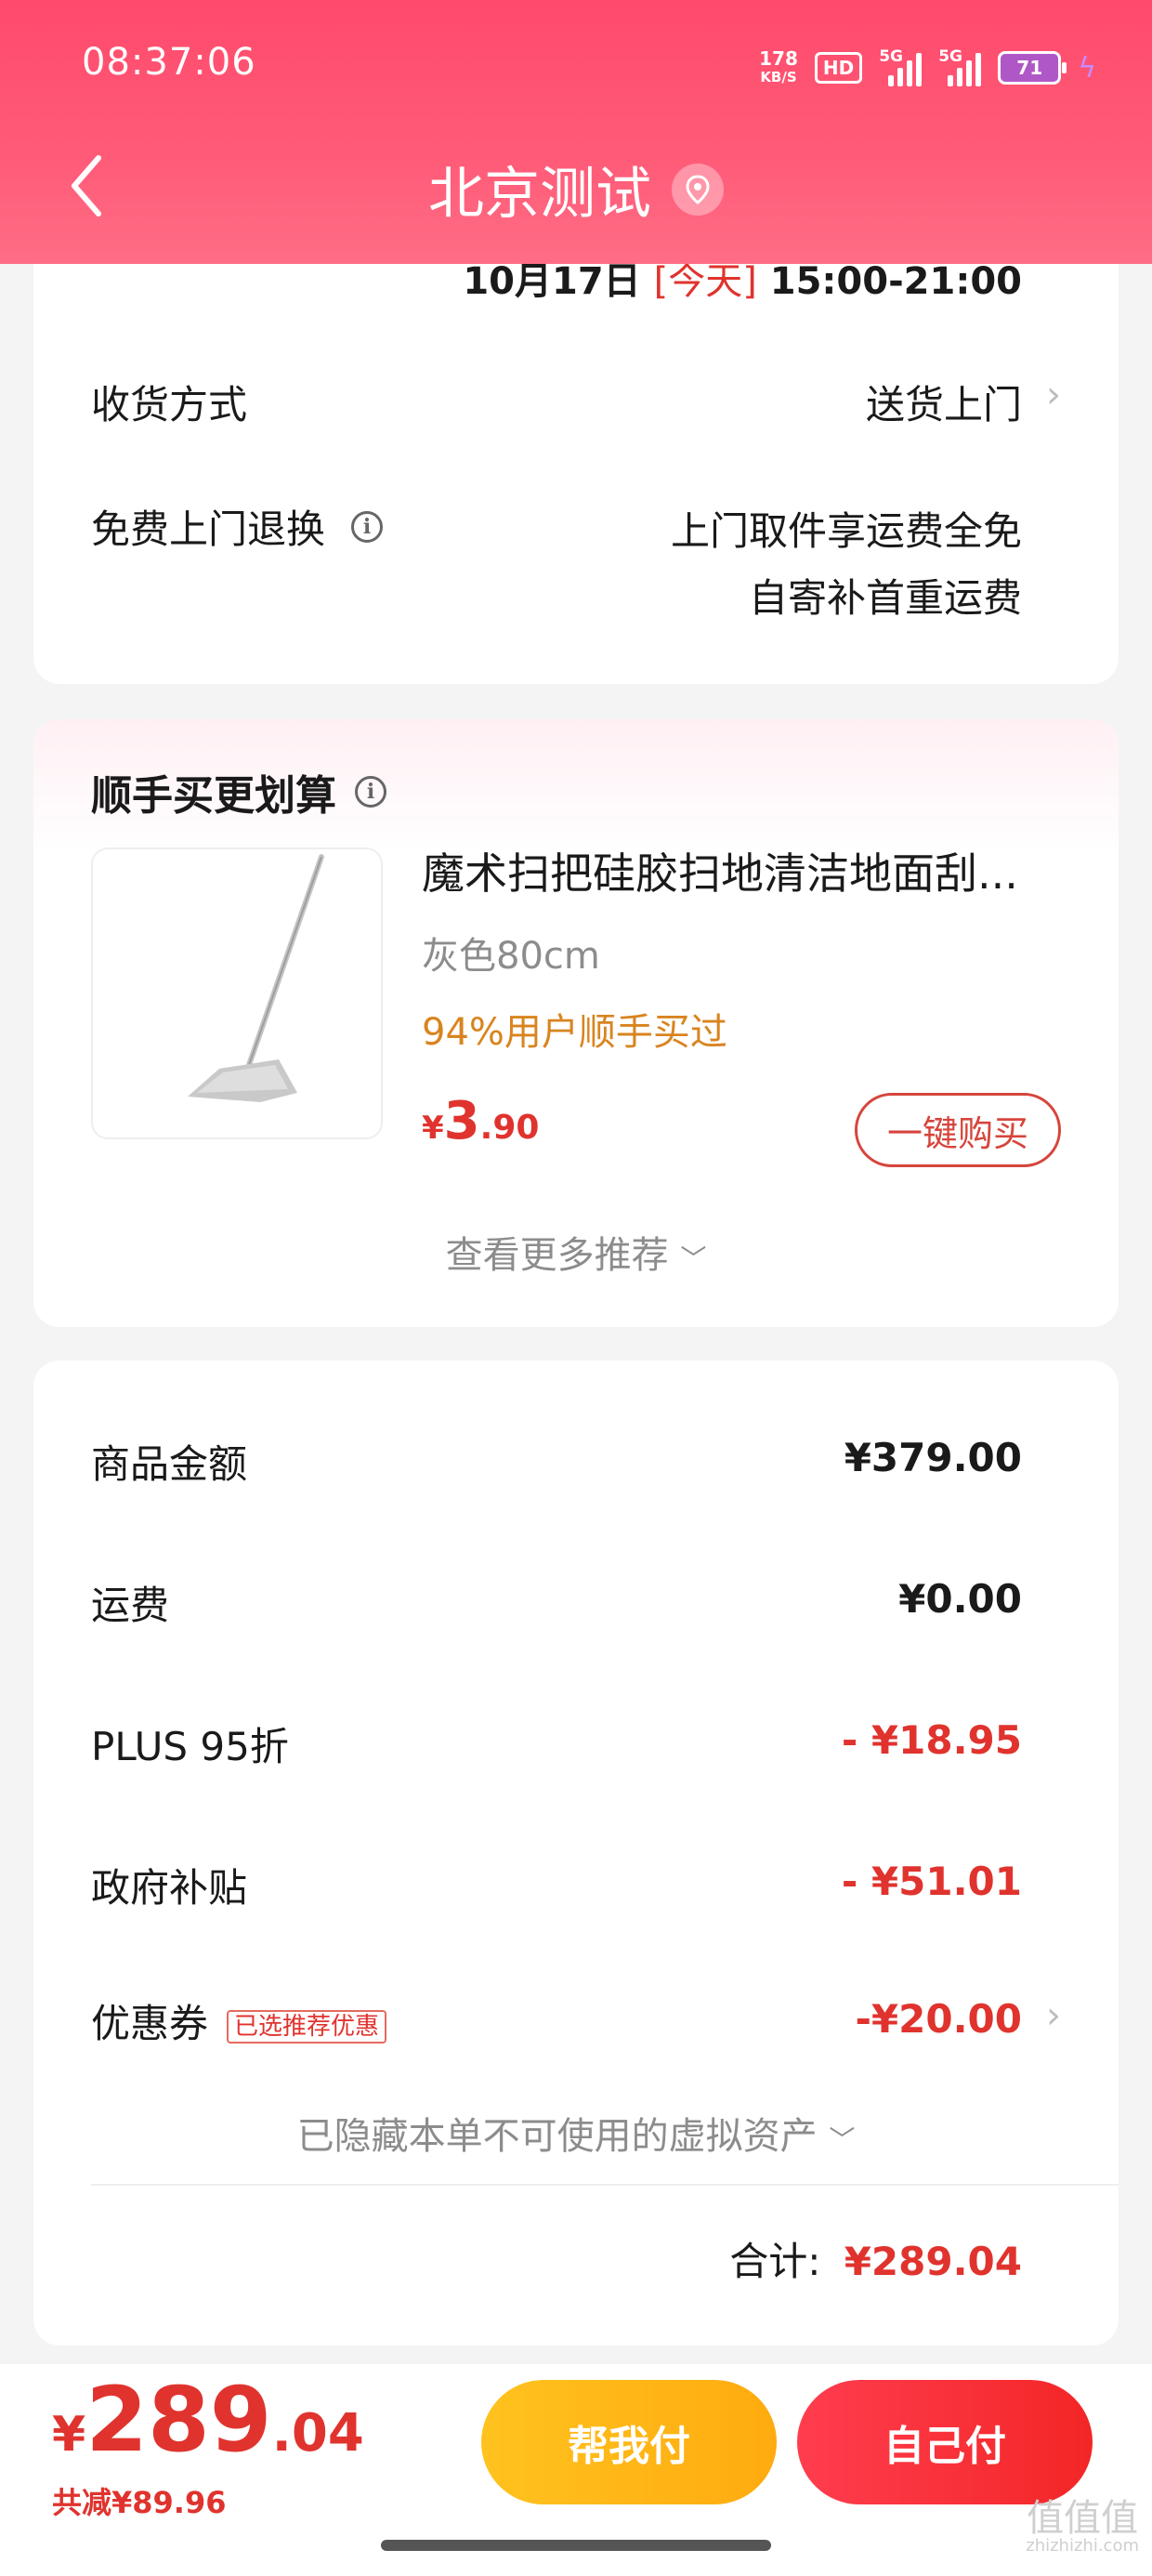  Describe the element at coordinates (931, 1881) in the screenshot. I see `gov-subsidy-value: - ¥51.01` at that location.